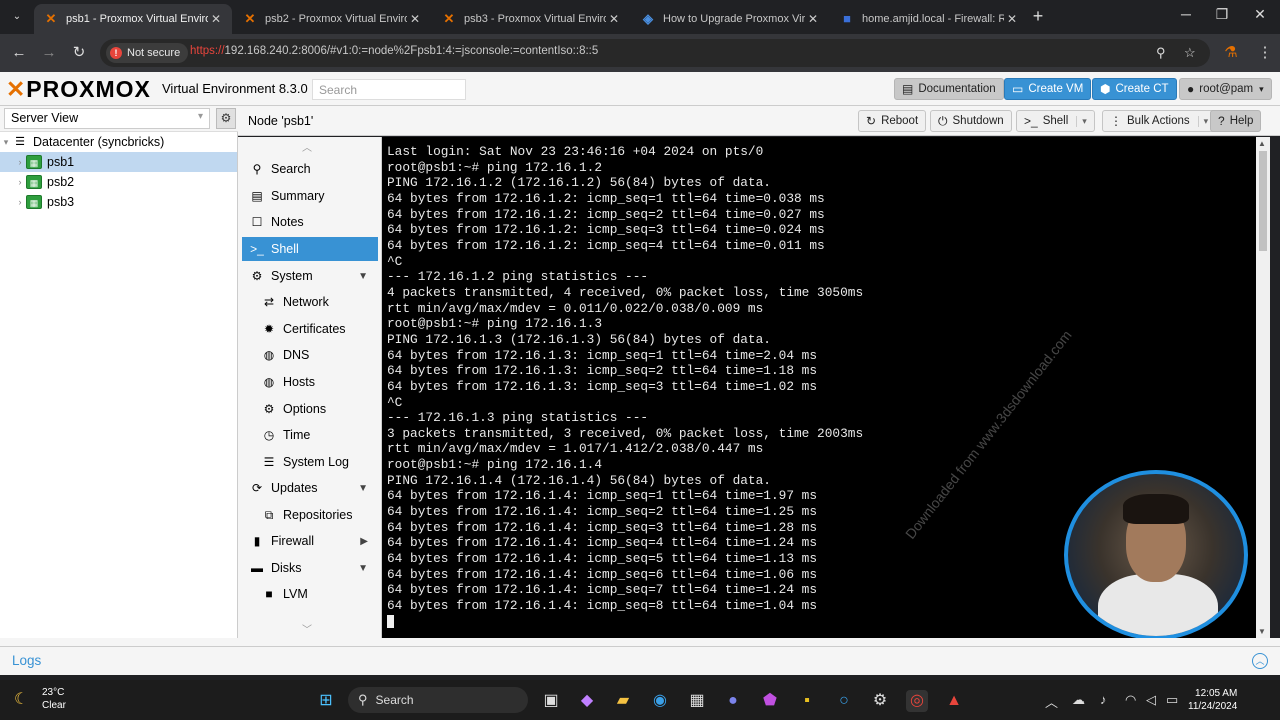 The image size is (1280, 720). I want to click on shutdown-button: ⏻ Shutdown, so click(971, 121).